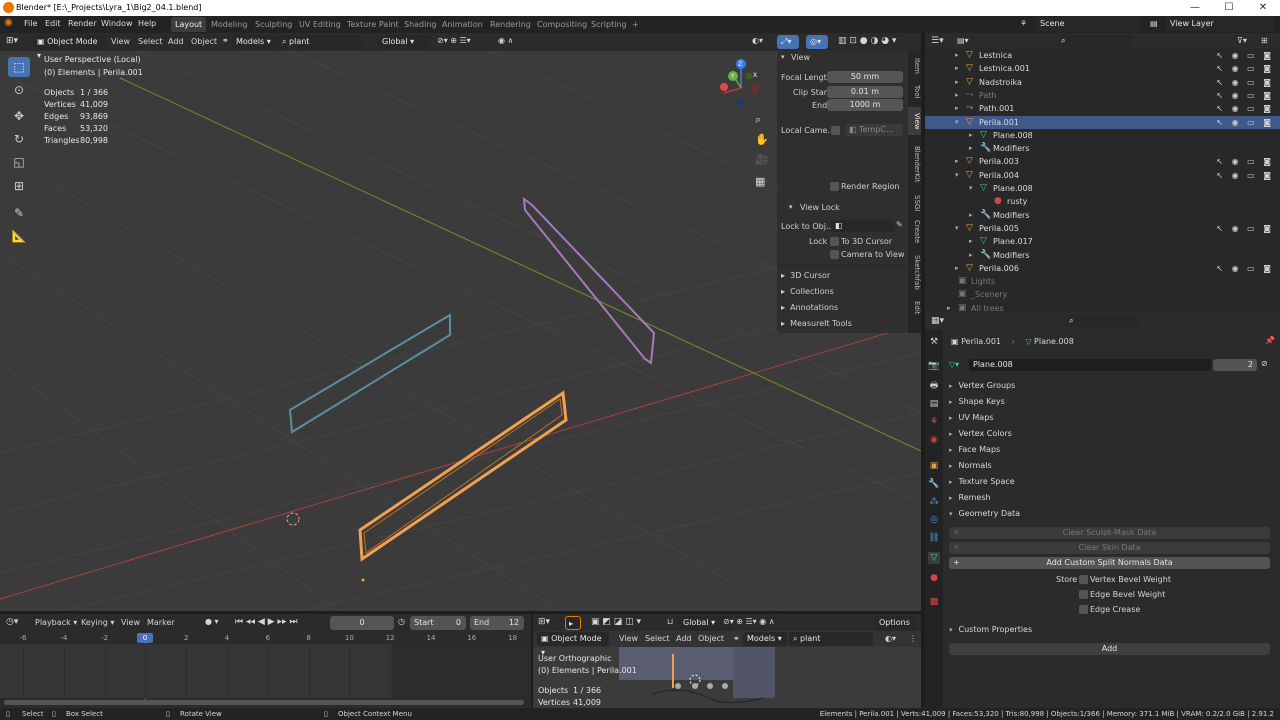  What do you see at coordinates (635, 24) in the screenshot?
I see `add-workspace-icon: +` at bounding box center [635, 24].